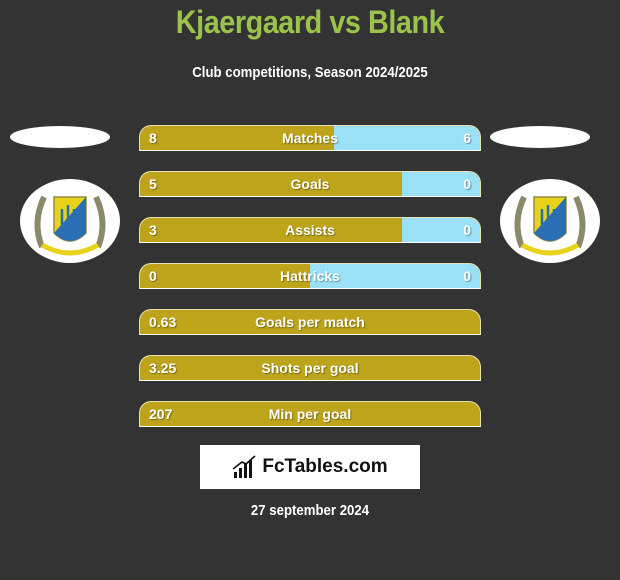 The height and width of the screenshot is (580, 620). I want to click on logo-text: FcTables.com, so click(325, 466).